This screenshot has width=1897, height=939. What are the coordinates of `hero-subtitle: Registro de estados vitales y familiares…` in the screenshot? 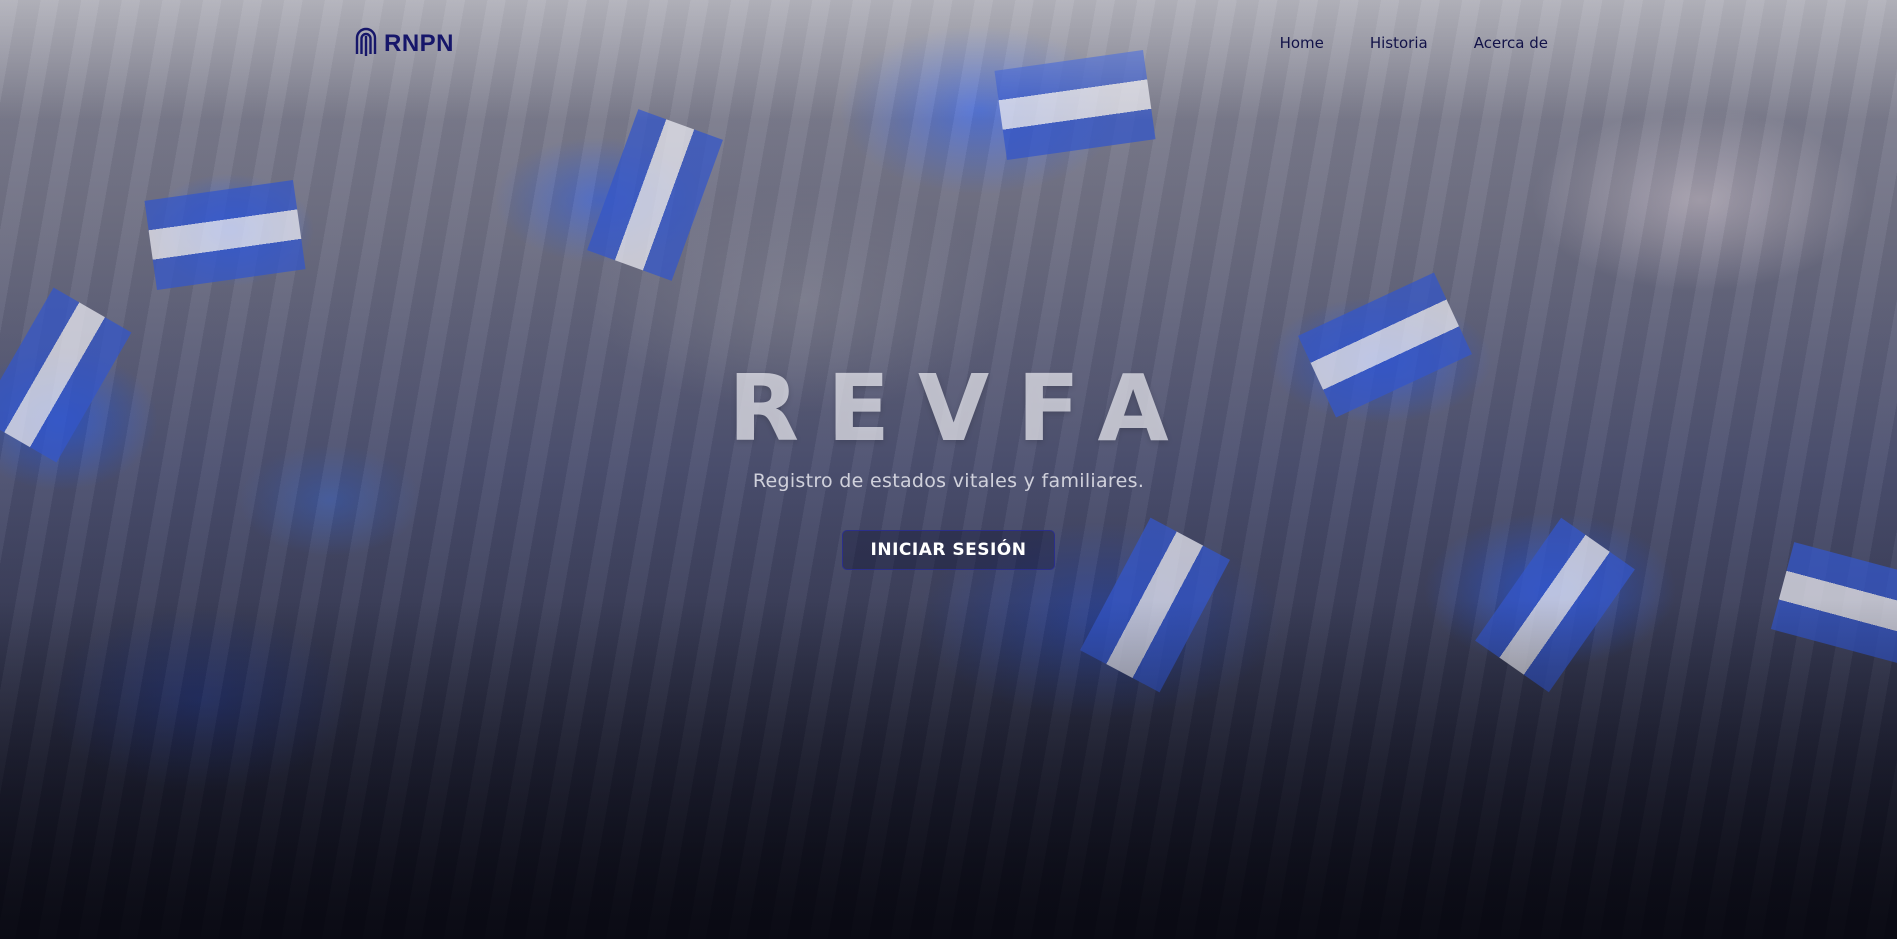 It's located at (948, 481).